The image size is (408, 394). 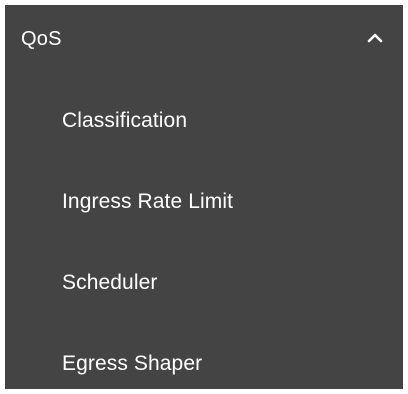 What do you see at coordinates (204, 121) in the screenshot?
I see `menu-item-classification: Classification` at bounding box center [204, 121].